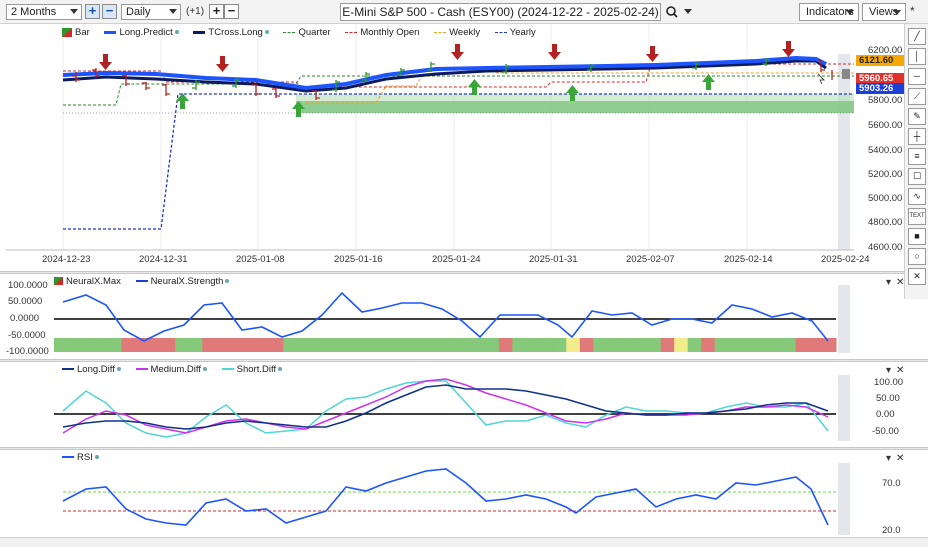  I want to click on chevron-down-icon, so click(897, 12).